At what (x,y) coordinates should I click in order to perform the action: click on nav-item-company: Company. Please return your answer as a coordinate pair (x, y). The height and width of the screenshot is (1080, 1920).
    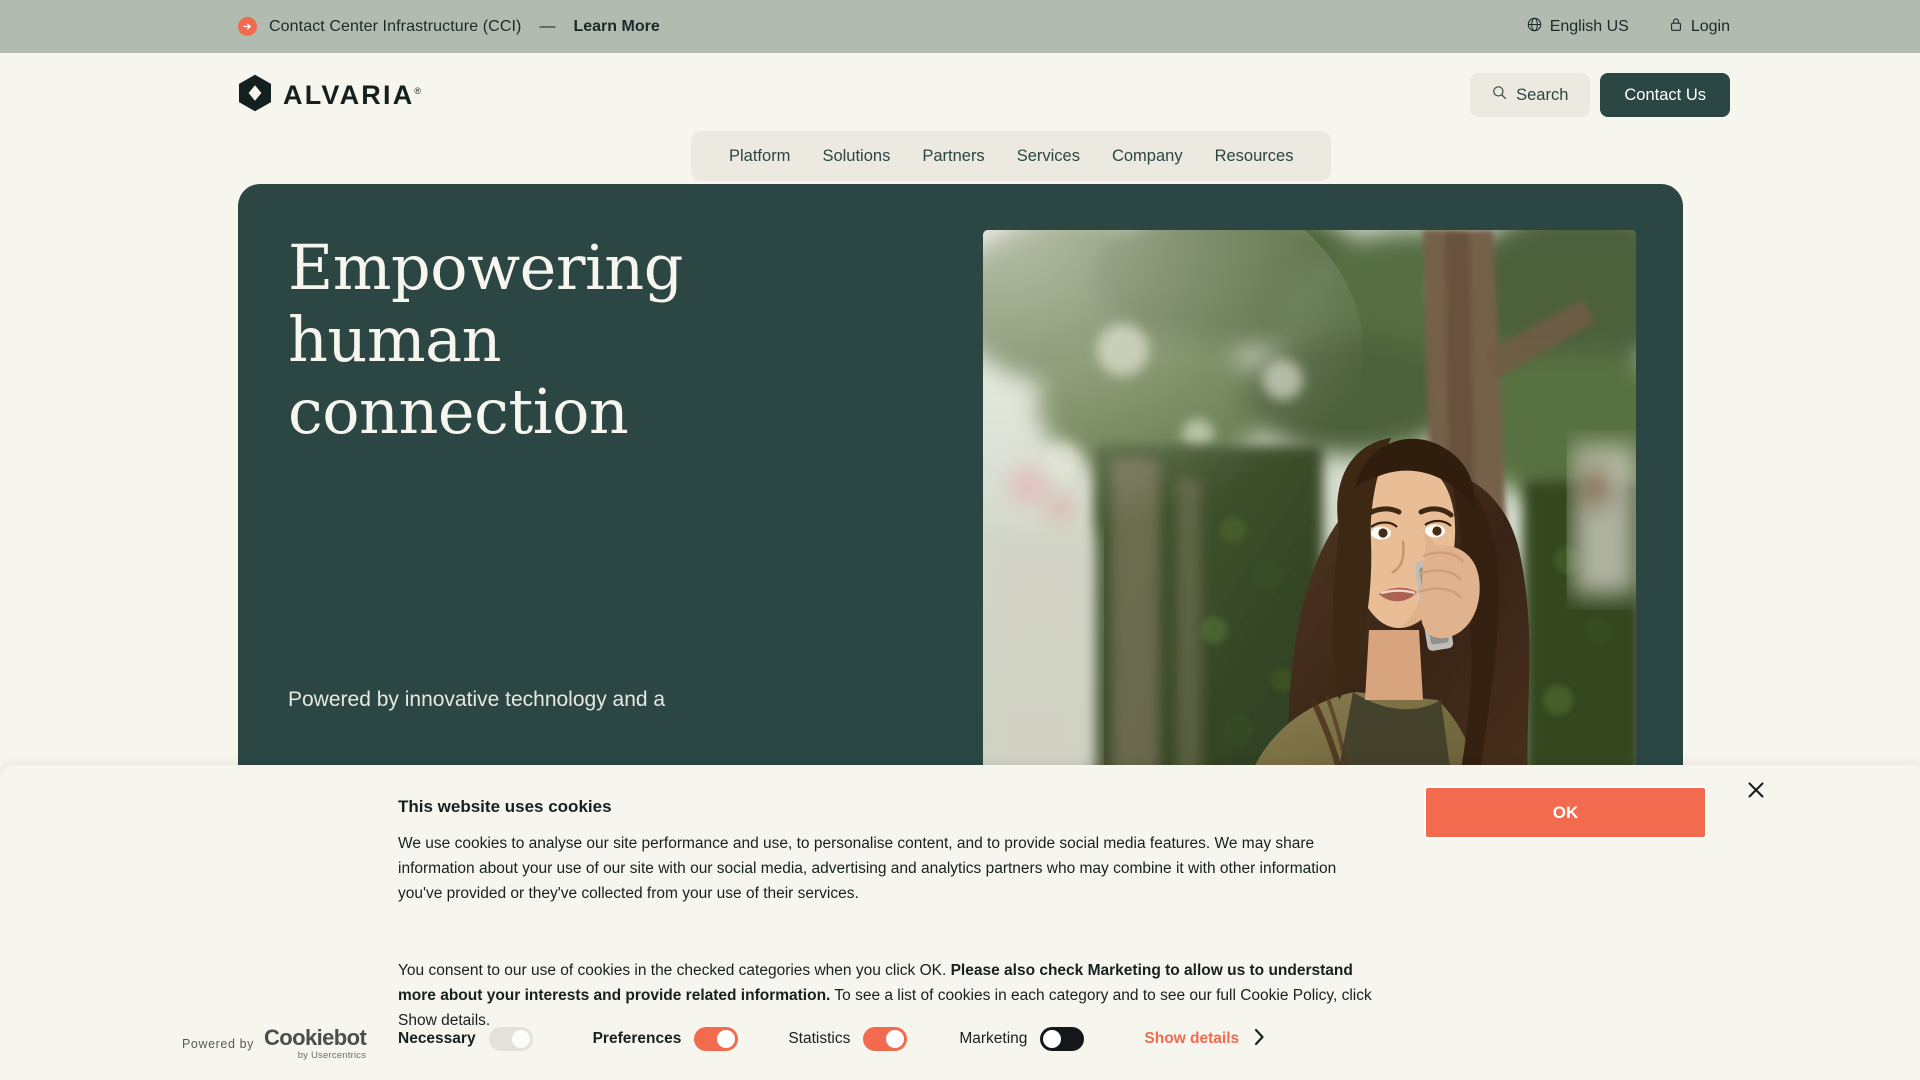
    Looking at the image, I should click on (1147, 156).